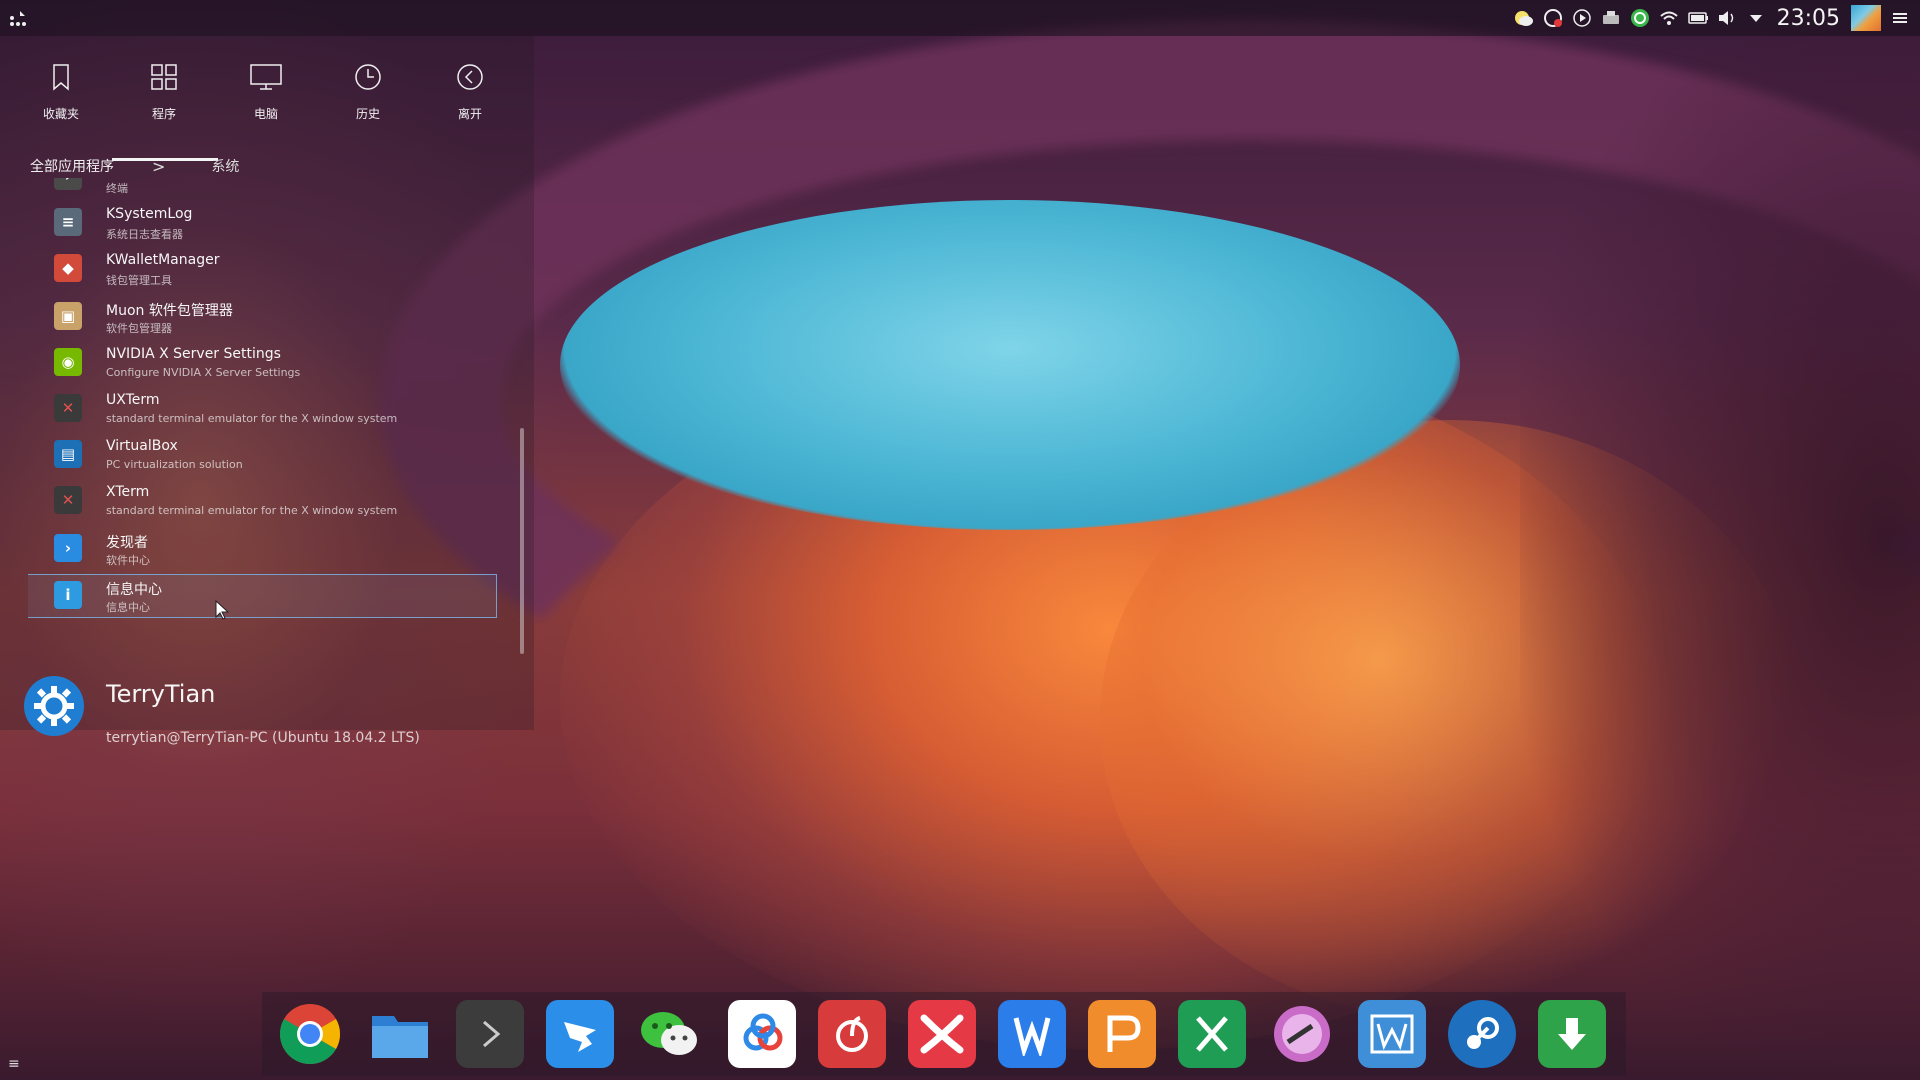 This screenshot has width=1920, height=1080. I want to click on list-item-selected: i 信息中心 信息中心, so click(262, 596).